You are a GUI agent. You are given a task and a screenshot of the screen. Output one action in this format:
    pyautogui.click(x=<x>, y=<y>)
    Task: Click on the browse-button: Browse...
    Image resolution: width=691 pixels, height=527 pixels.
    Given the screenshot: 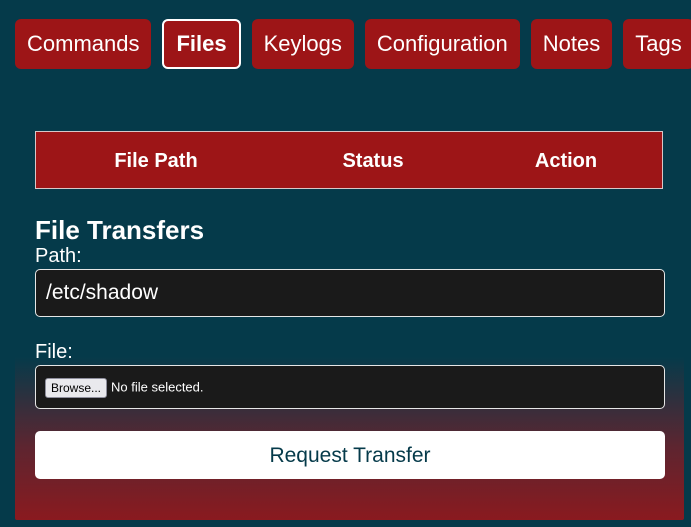 What is the action you would take?
    pyautogui.click(x=76, y=387)
    